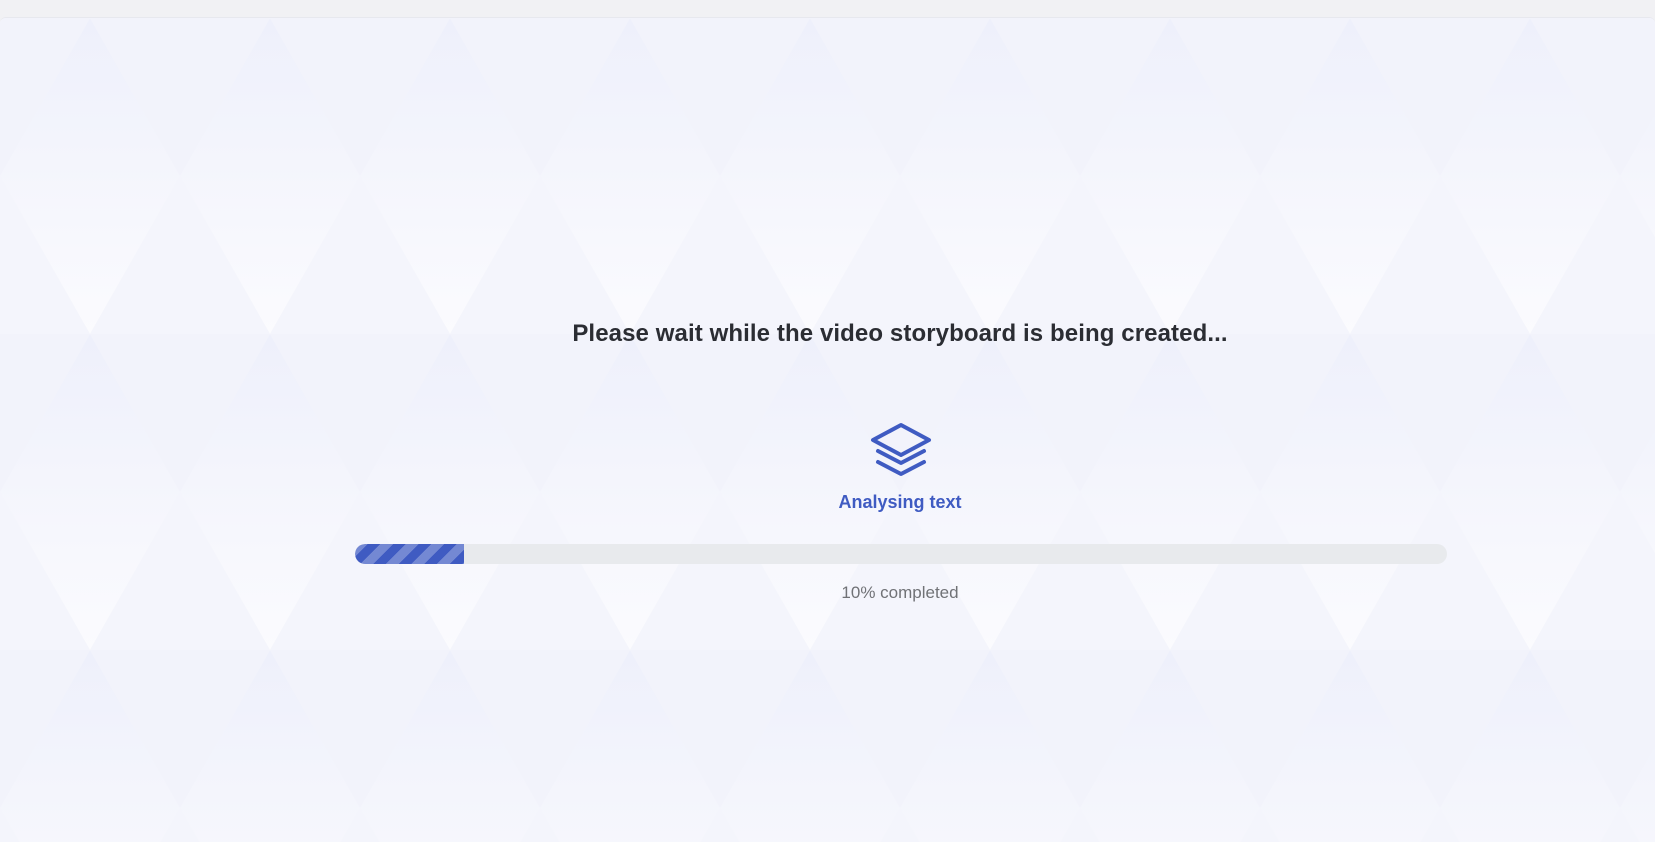 The width and height of the screenshot is (1655, 842). Describe the element at coordinates (900, 592) in the screenshot. I see `progress-percent-text: 10% completed` at that location.